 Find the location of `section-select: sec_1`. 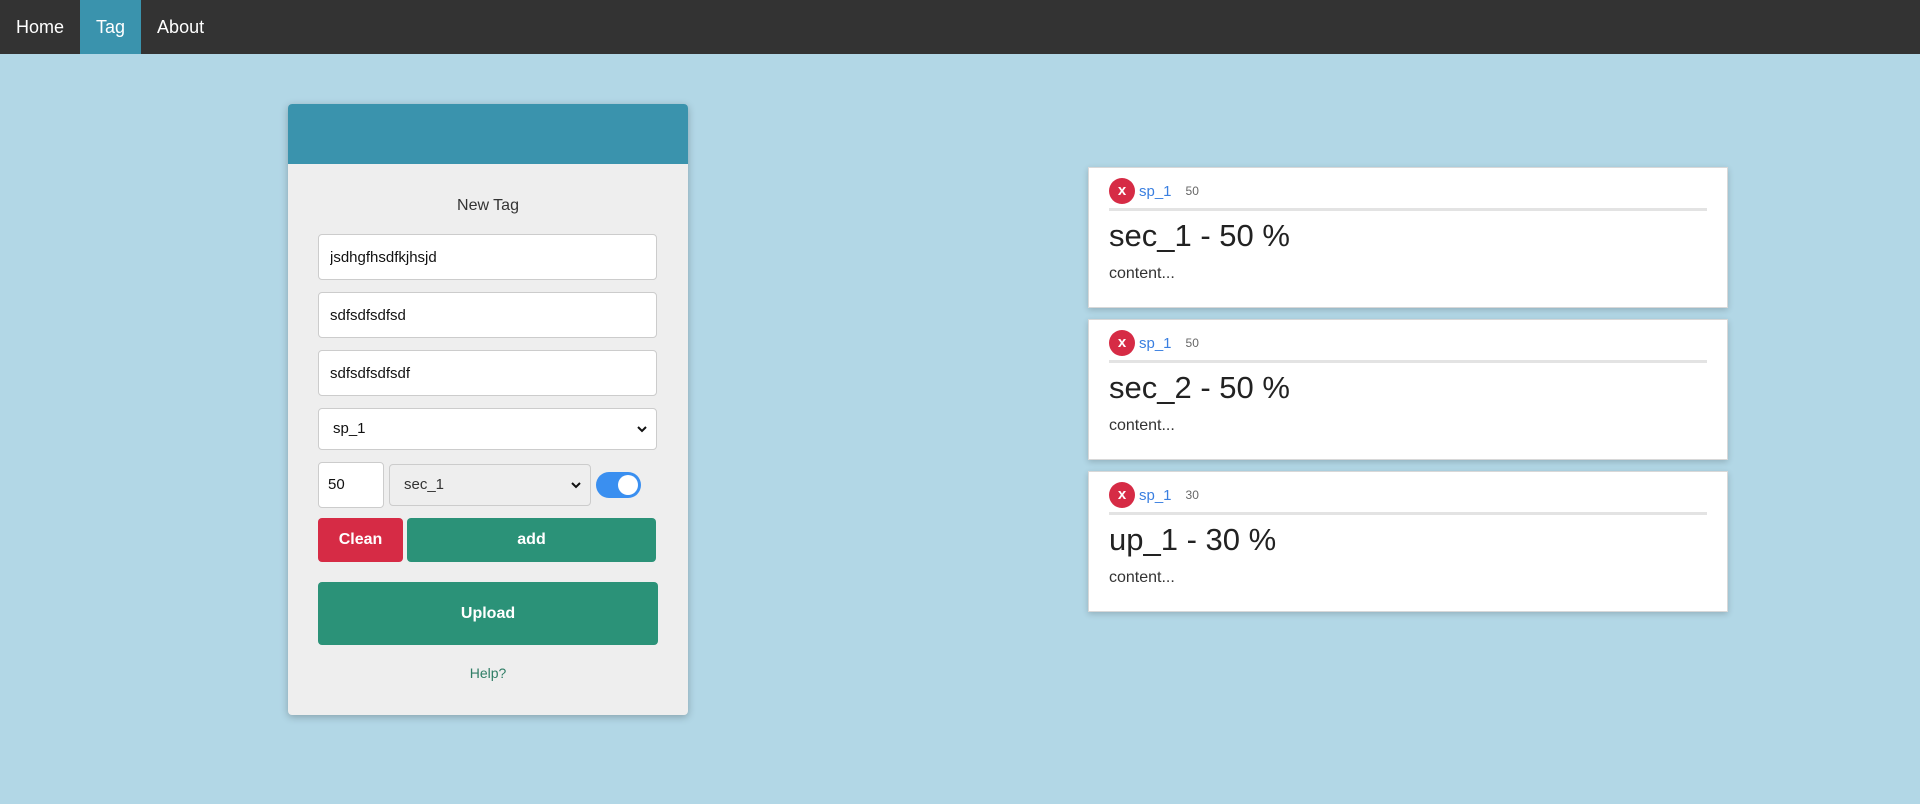

section-select: sec_1 is located at coordinates (490, 485).